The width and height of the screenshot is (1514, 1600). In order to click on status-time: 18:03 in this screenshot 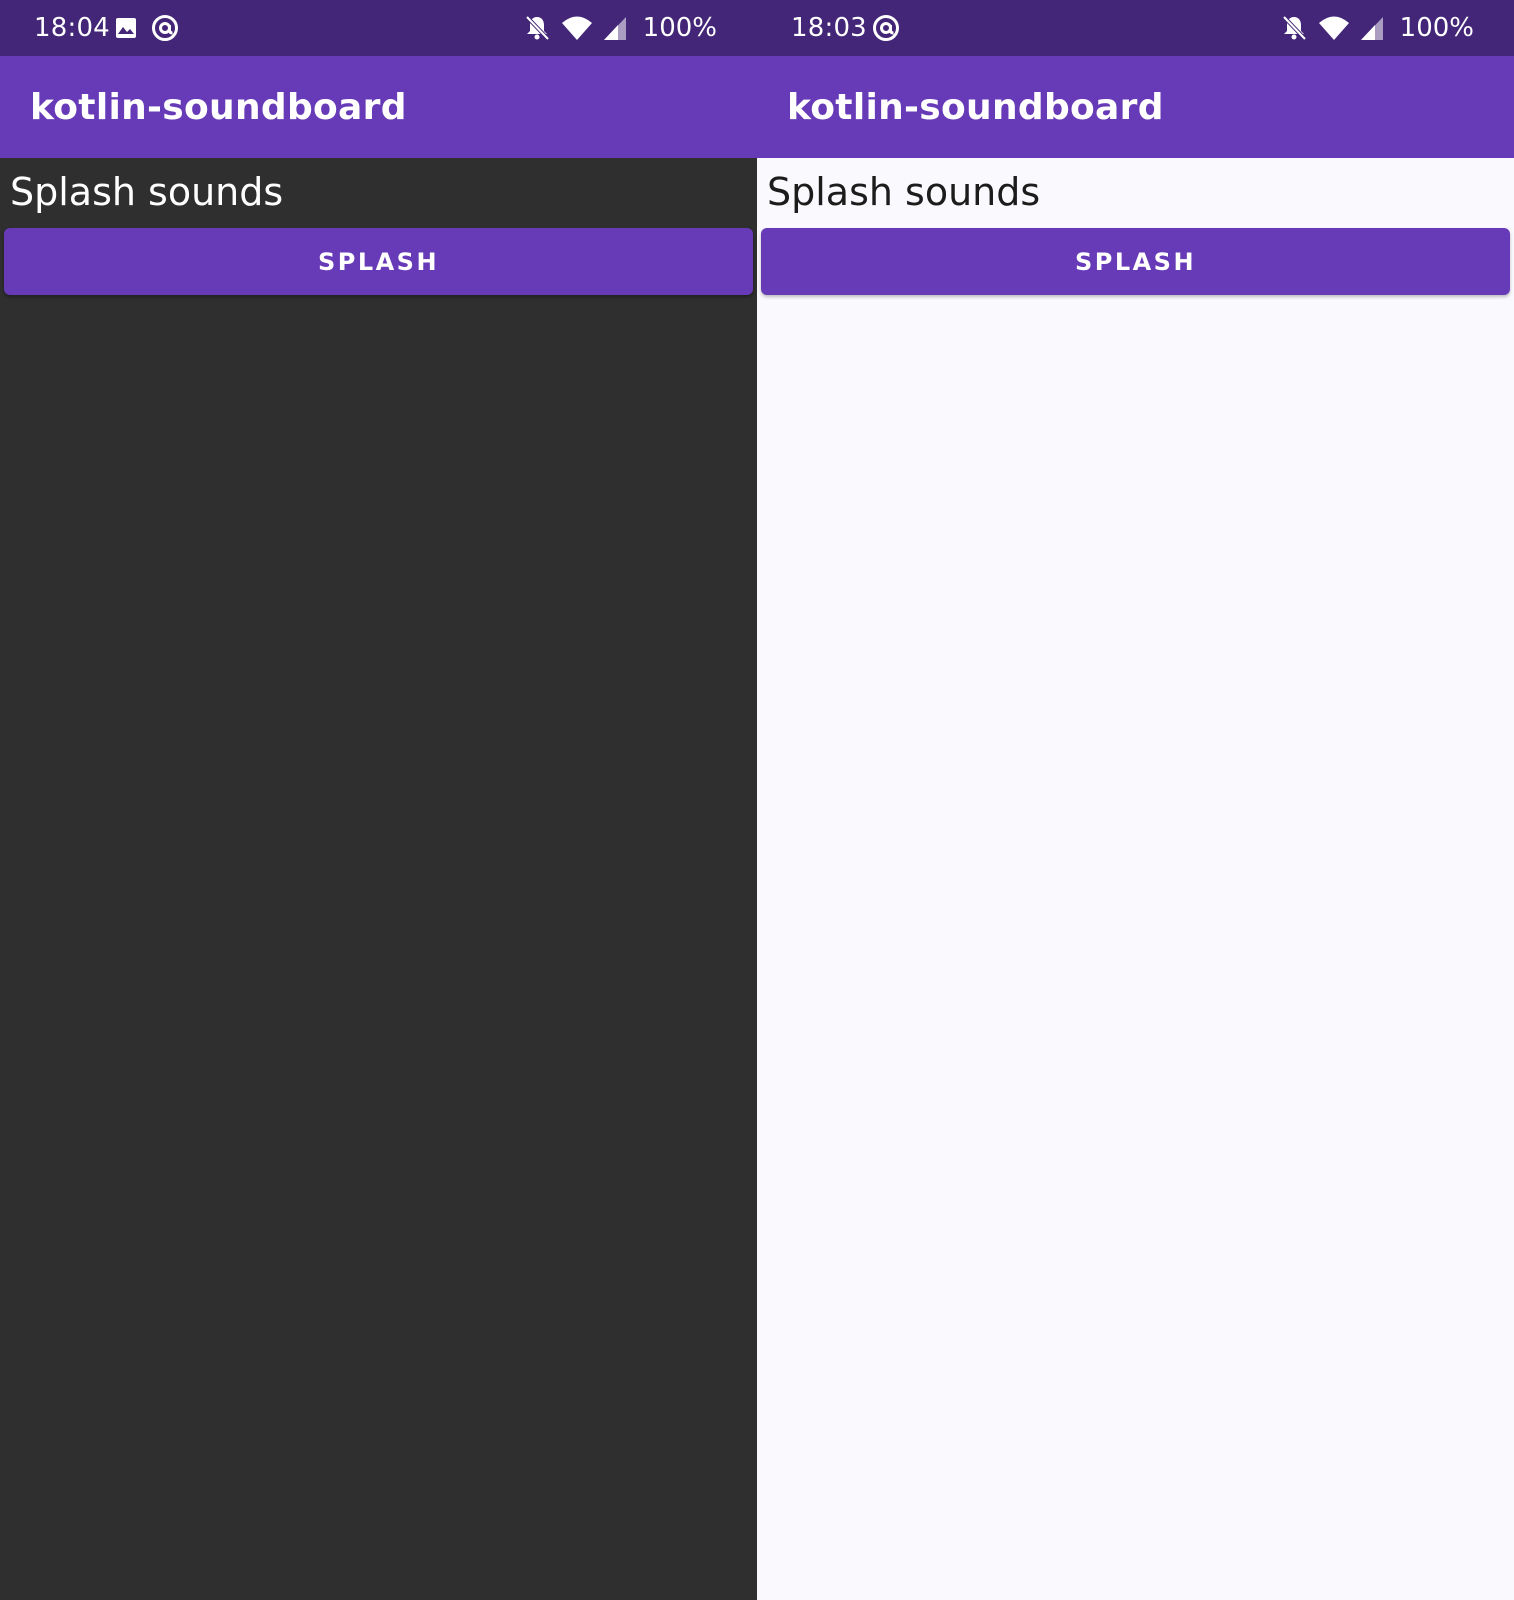, I will do `click(829, 28)`.